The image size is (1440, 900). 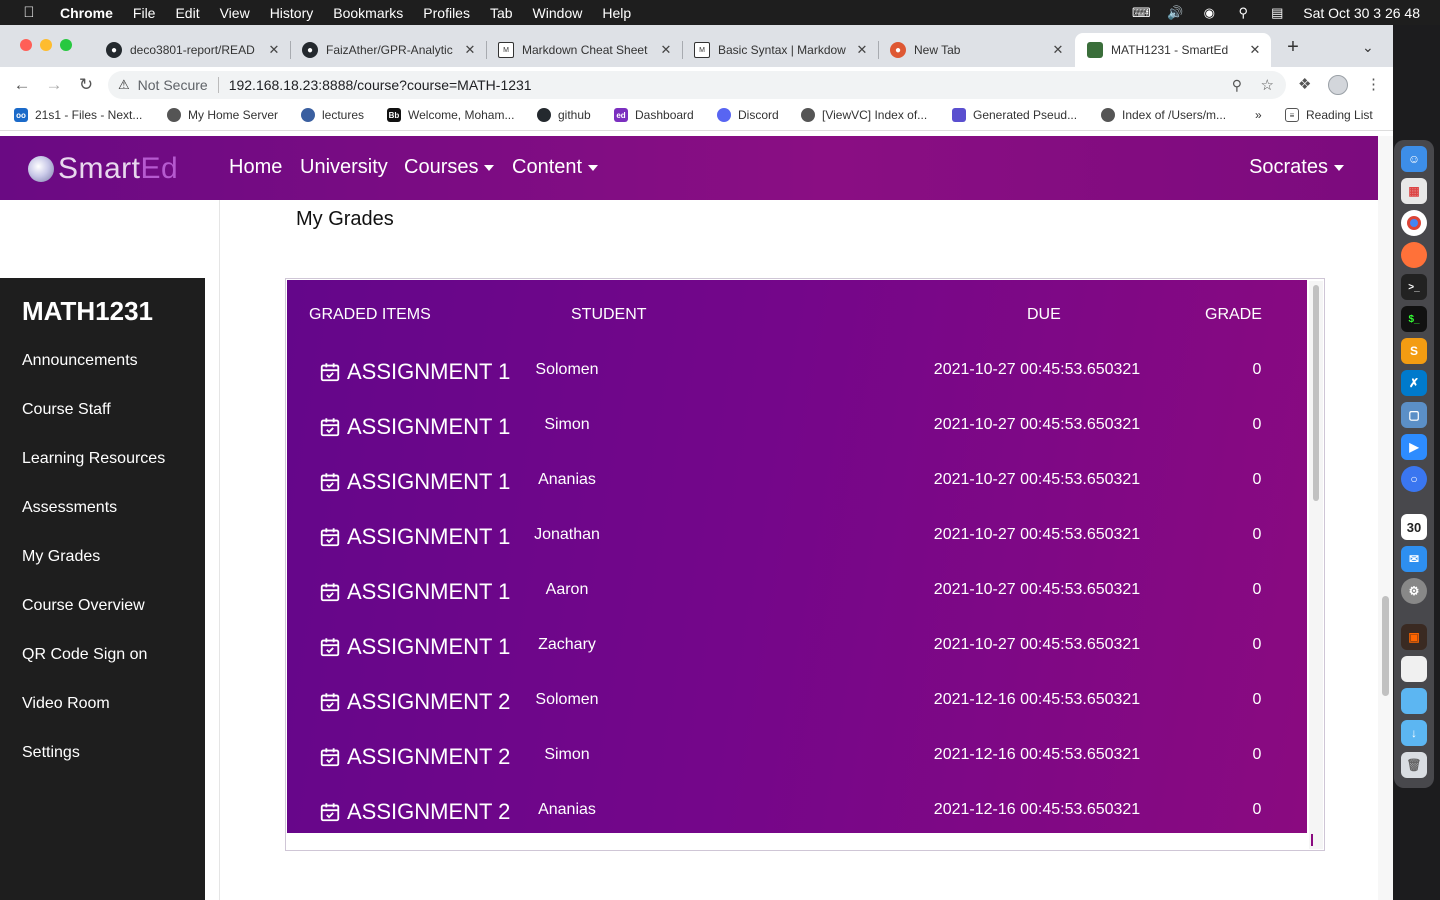 I want to click on sidebar-item-my-grades: My Grades, so click(x=61, y=557).